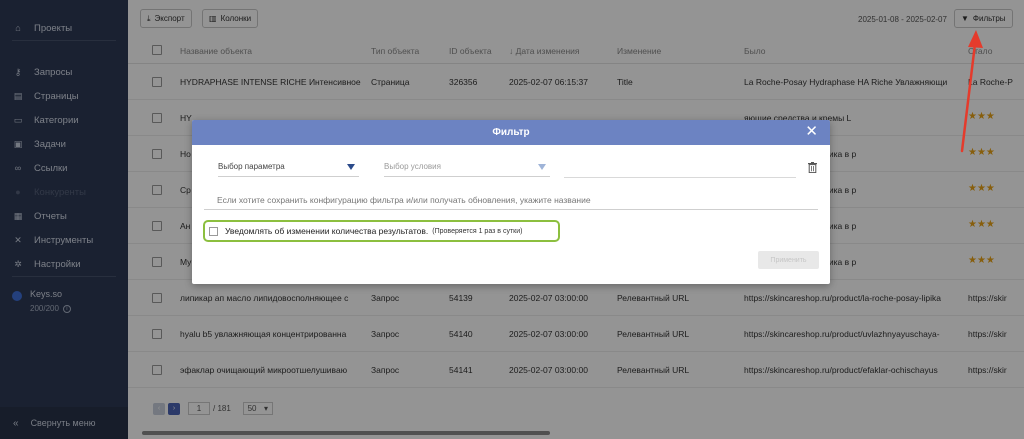 Image resolution: width=1024 pixels, height=439 pixels. What do you see at coordinates (251, 166) in the screenshot?
I see `parameter-select-label: Выбор параметра` at bounding box center [251, 166].